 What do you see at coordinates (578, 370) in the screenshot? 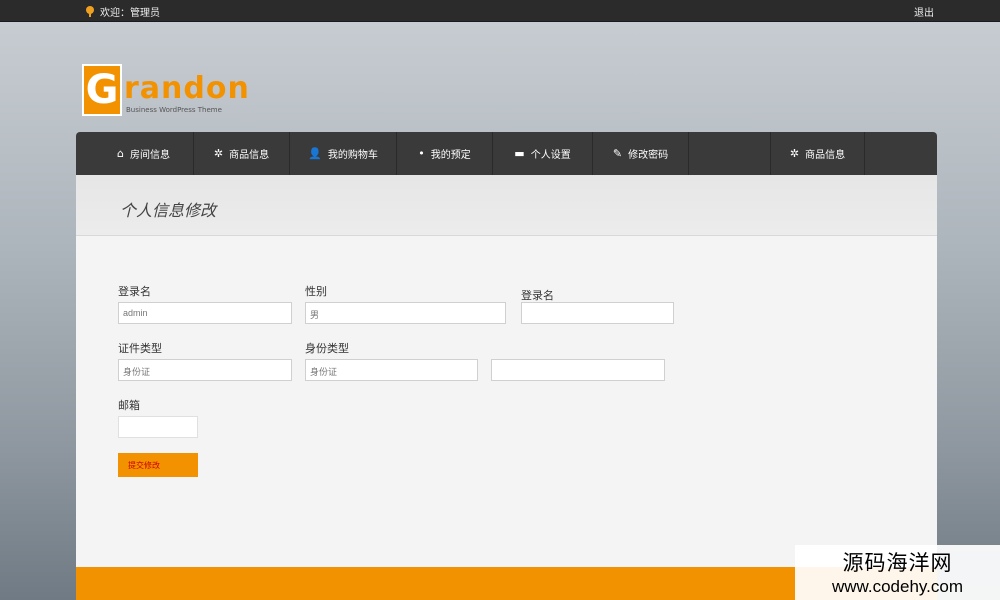
I see `extra-input` at bounding box center [578, 370].